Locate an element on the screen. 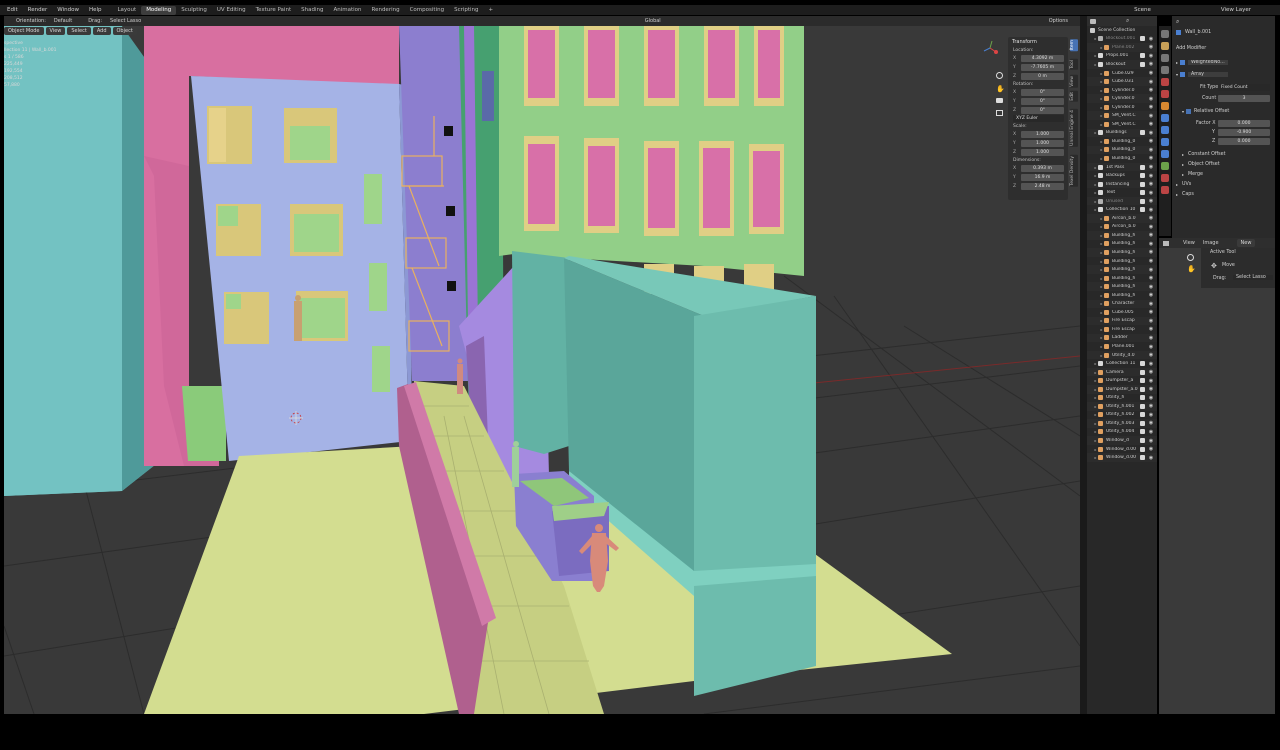  outliner-item: ▸ Utility_d.0 ◉ is located at coordinates (1122, 355).